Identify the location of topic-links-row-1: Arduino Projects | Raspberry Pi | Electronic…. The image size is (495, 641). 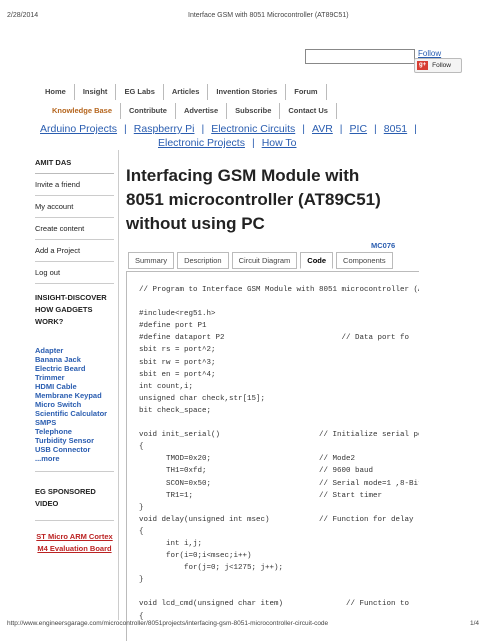
(250, 129).